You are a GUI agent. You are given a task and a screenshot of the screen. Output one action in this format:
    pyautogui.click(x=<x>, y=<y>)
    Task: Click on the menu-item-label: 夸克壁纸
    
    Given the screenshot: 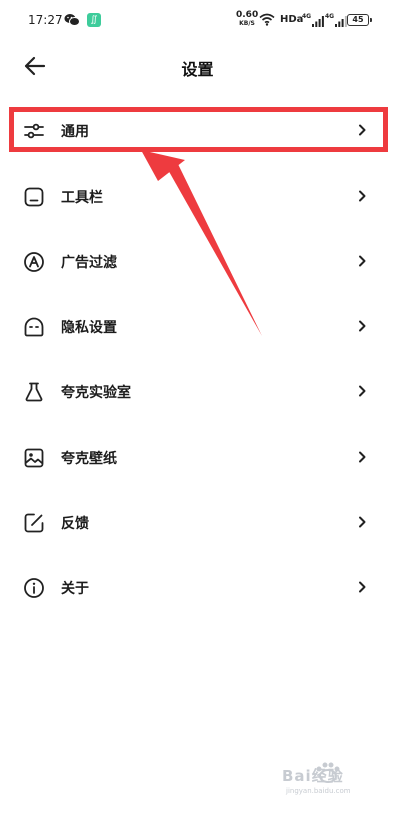 What is the action you would take?
    pyautogui.click(x=89, y=459)
    